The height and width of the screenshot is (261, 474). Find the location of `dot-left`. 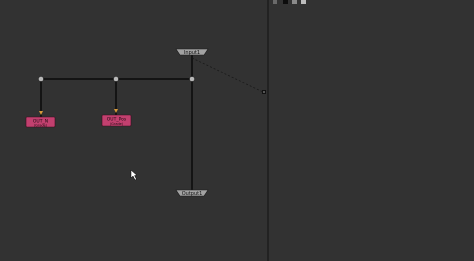

dot-left is located at coordinates (41, 79).